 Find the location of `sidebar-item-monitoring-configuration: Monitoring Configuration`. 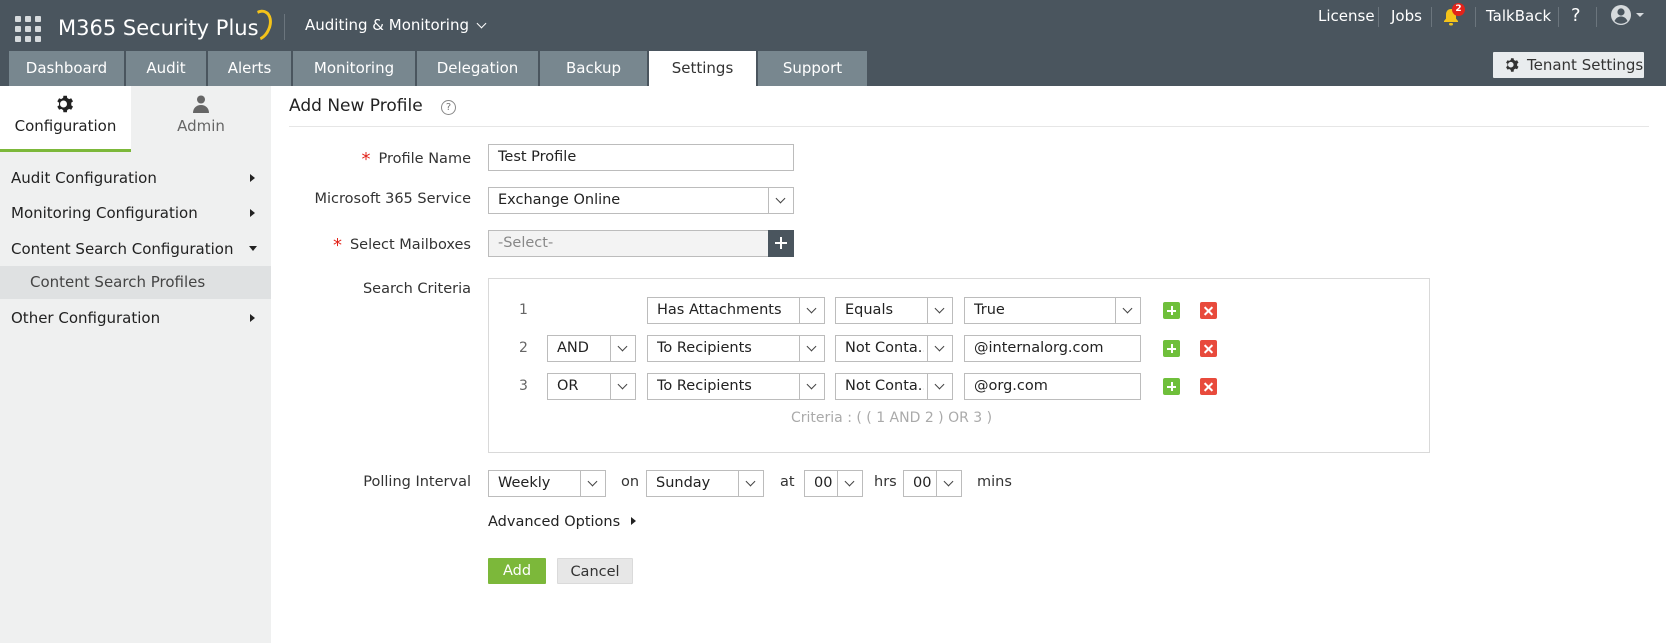

sidebar-item-monitoring-configuration: Monitoring Configuration is located at coordinates (135, 213).